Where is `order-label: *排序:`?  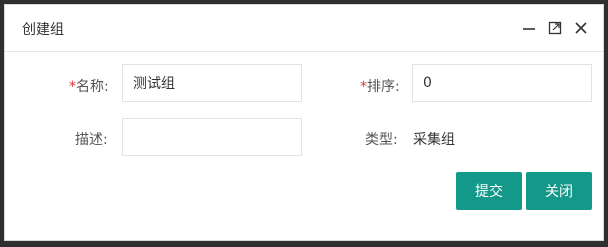 order-label: *排序: is located at coordinates (380, 86).